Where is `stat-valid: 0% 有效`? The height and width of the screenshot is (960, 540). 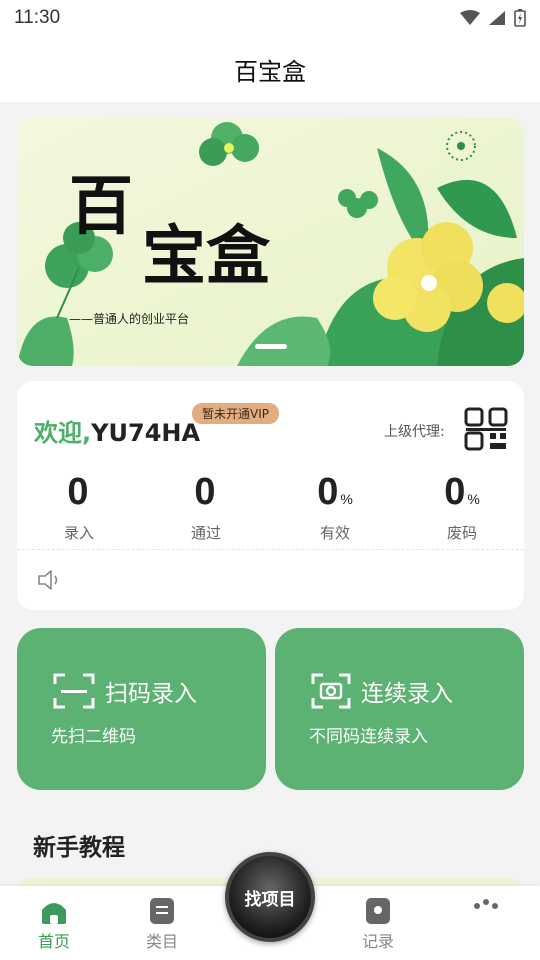 stat-valid: 0% 有效 is located at coordinates (335, 507).